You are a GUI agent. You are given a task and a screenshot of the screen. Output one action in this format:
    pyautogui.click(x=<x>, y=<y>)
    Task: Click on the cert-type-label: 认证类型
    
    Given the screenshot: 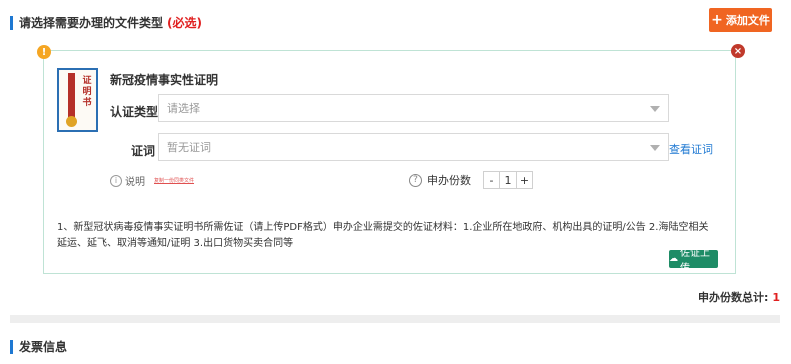 What is the action you would take?
    pyautogui.click(x=134, y=112)
    